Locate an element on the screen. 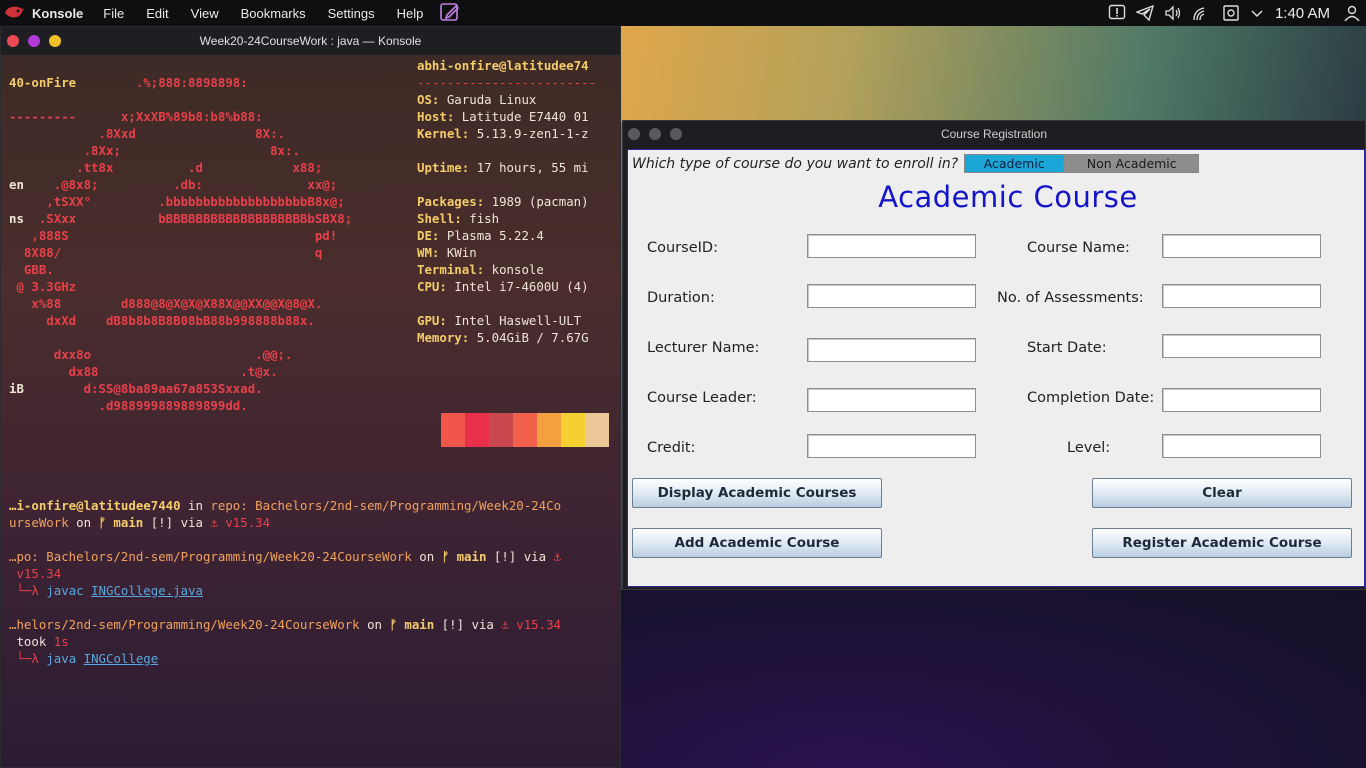  info-line: Terminal: konsole is located at coordinates (480, 269).